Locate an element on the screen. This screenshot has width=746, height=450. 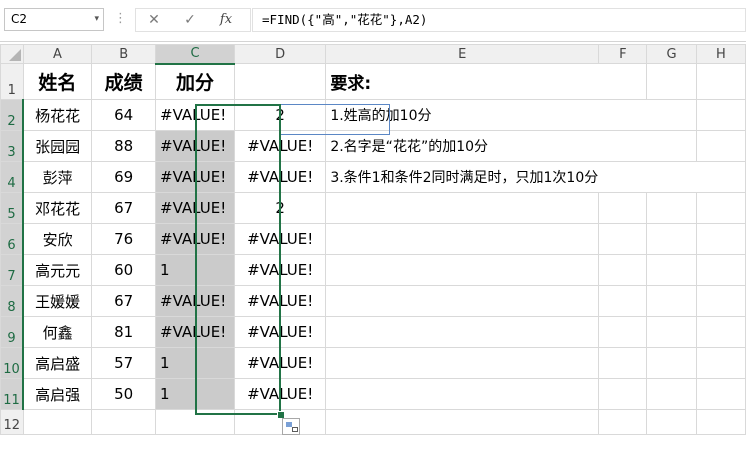
row-header: 5 is located at coordinates (12, 208).